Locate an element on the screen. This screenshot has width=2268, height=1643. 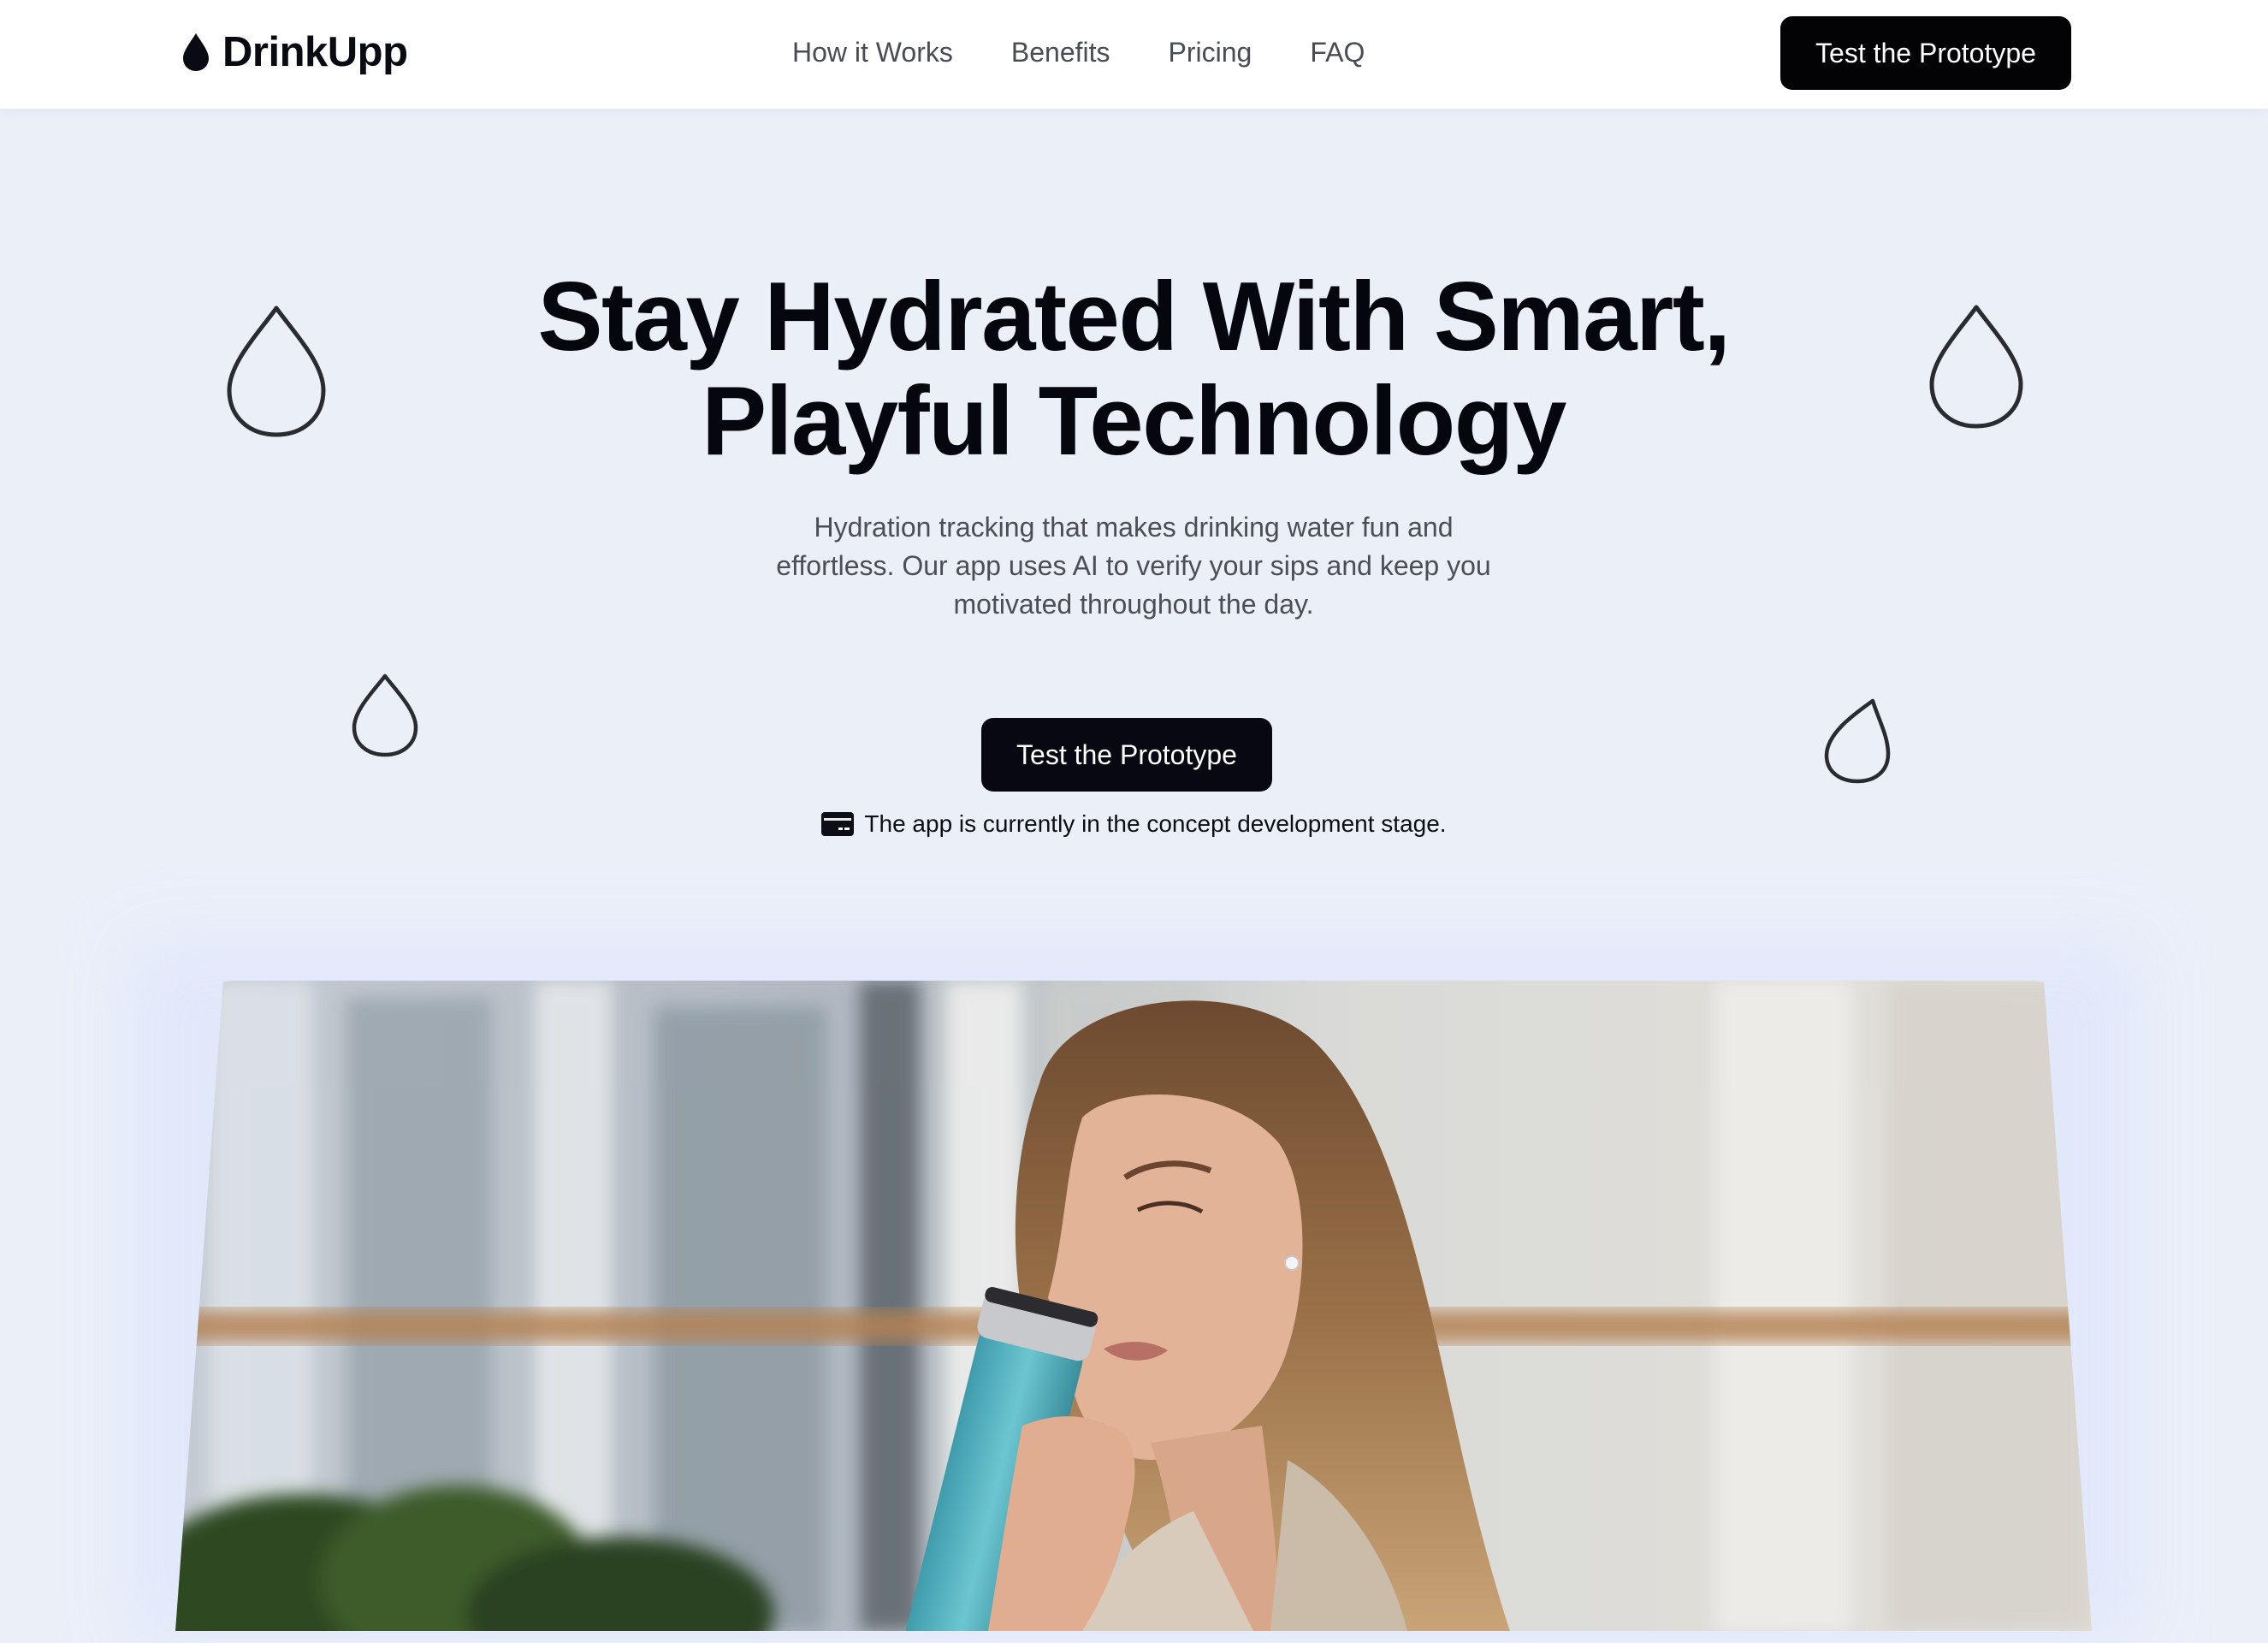
brand-logo: DrinkUpp is located at coordinates (294, 53).